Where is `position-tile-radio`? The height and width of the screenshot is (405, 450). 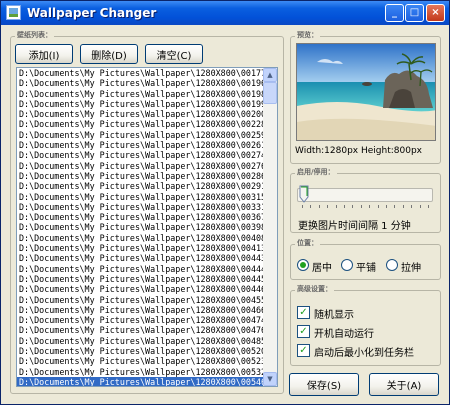 position-tile-radio is located at coordinates (347, 265).